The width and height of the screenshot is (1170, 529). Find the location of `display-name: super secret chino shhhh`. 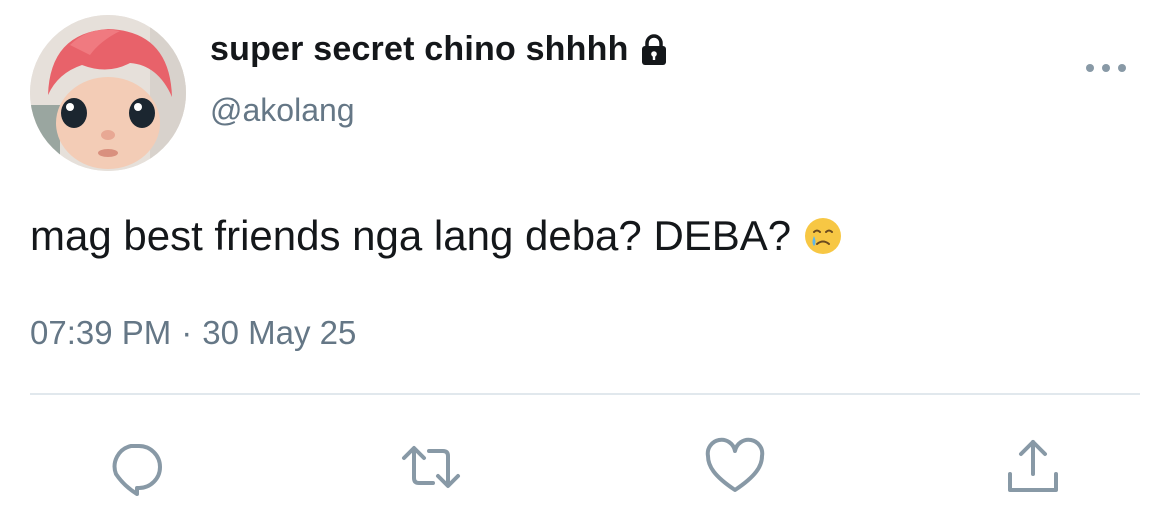

display-name: super secret chino shhhh is located at coordinates (439, 49).